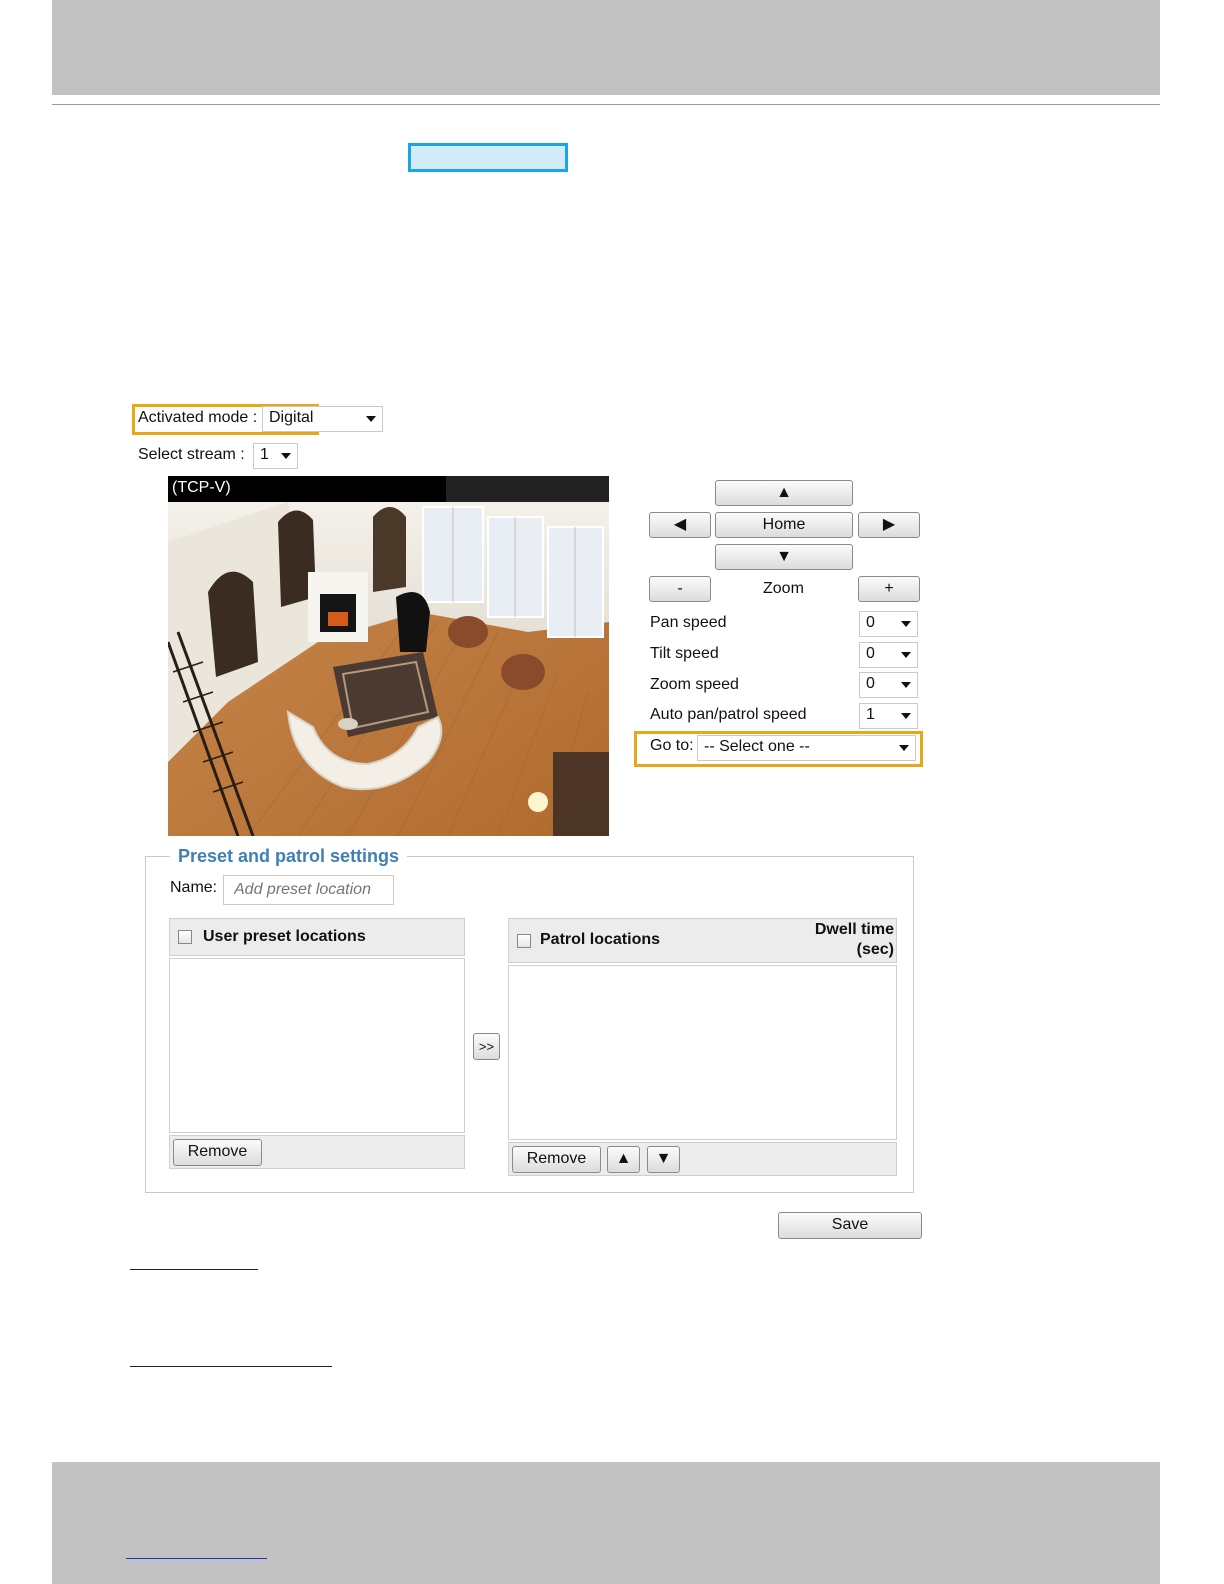  I want to click on add-to-patrol-button: >>, so click(486, 1046).